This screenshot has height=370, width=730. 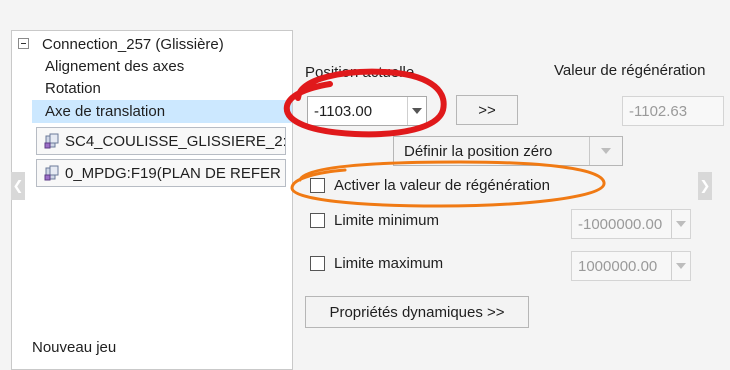 I want to click on set-zero-position-button: Définir la position zéro, so click(x=508, y=151).